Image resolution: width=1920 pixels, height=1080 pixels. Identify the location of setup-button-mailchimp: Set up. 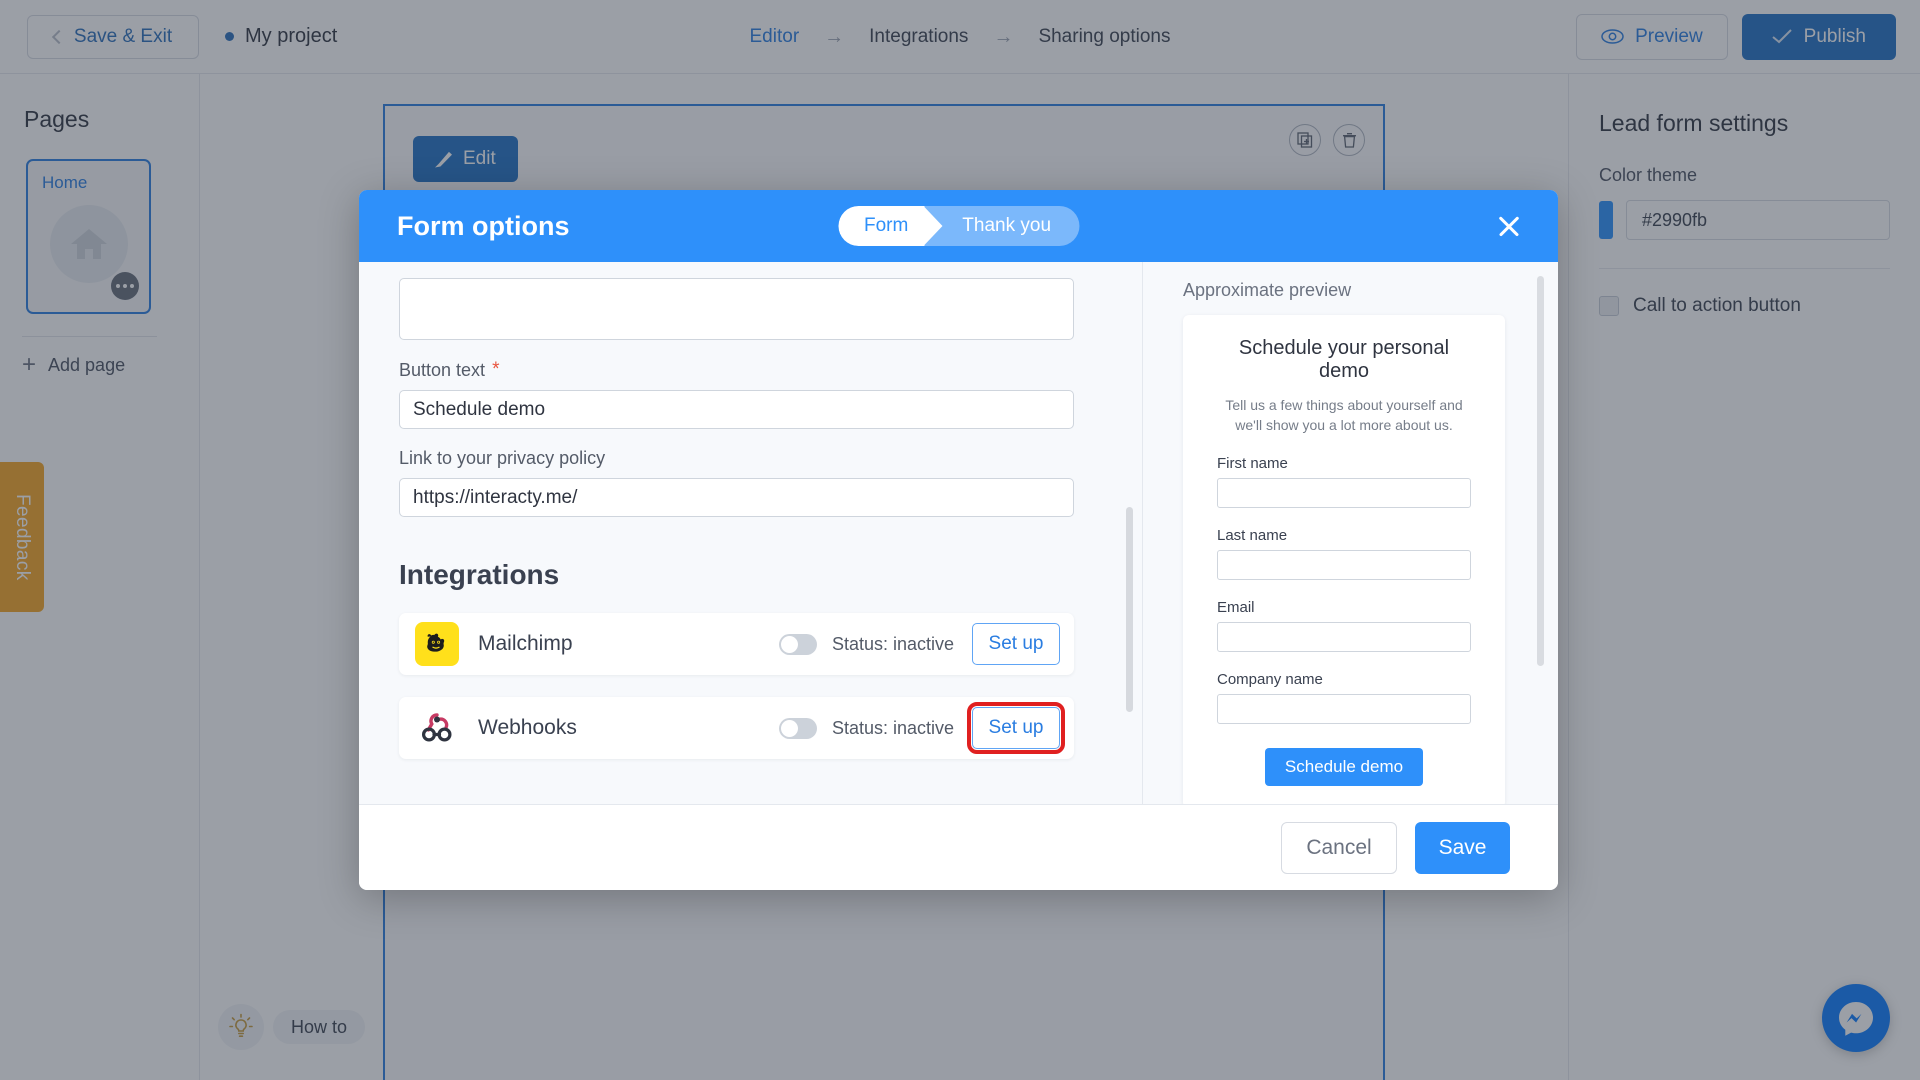
(1016, 644).